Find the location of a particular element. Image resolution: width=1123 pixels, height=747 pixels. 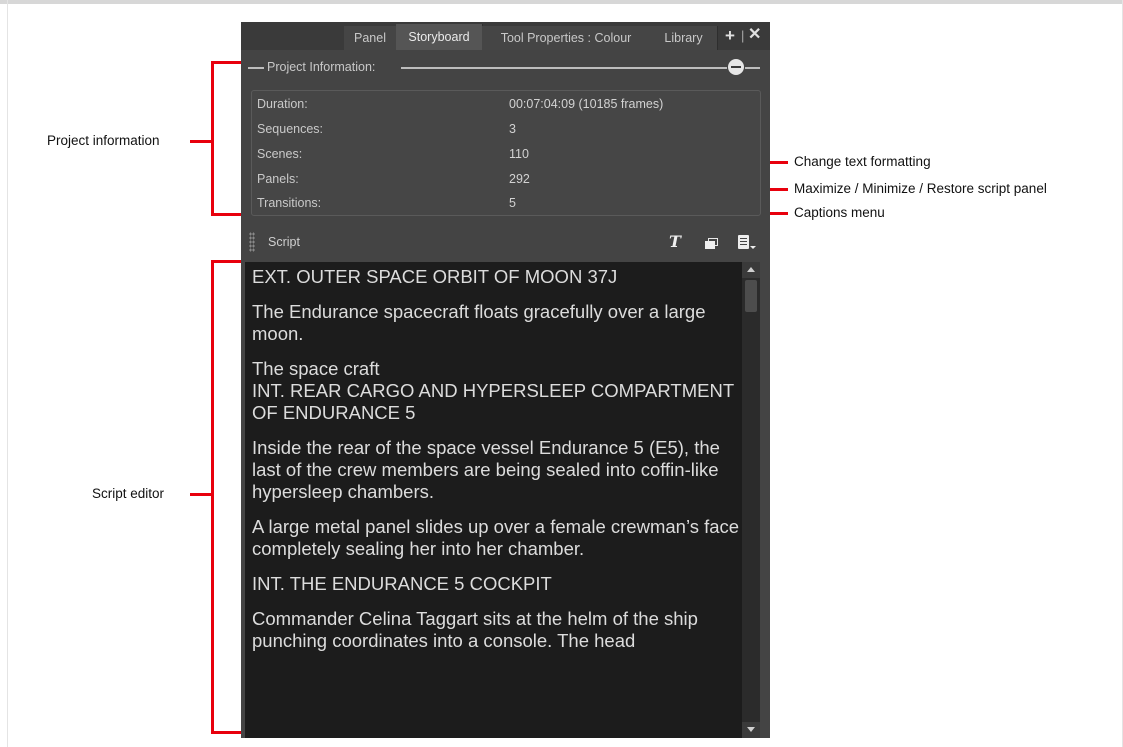

script-title: Script is located at coordinates (284, 242).